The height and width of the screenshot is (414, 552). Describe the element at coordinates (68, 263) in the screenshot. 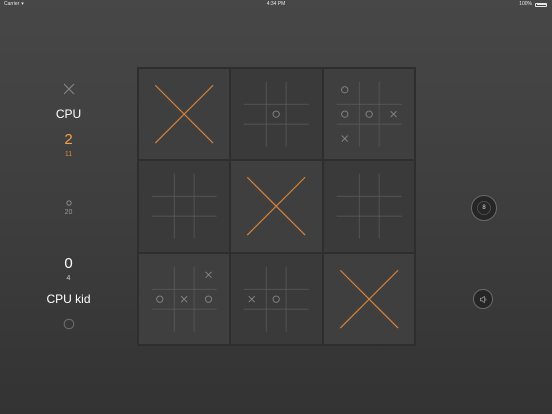

I see `player-bottom-score: 0` at that location.